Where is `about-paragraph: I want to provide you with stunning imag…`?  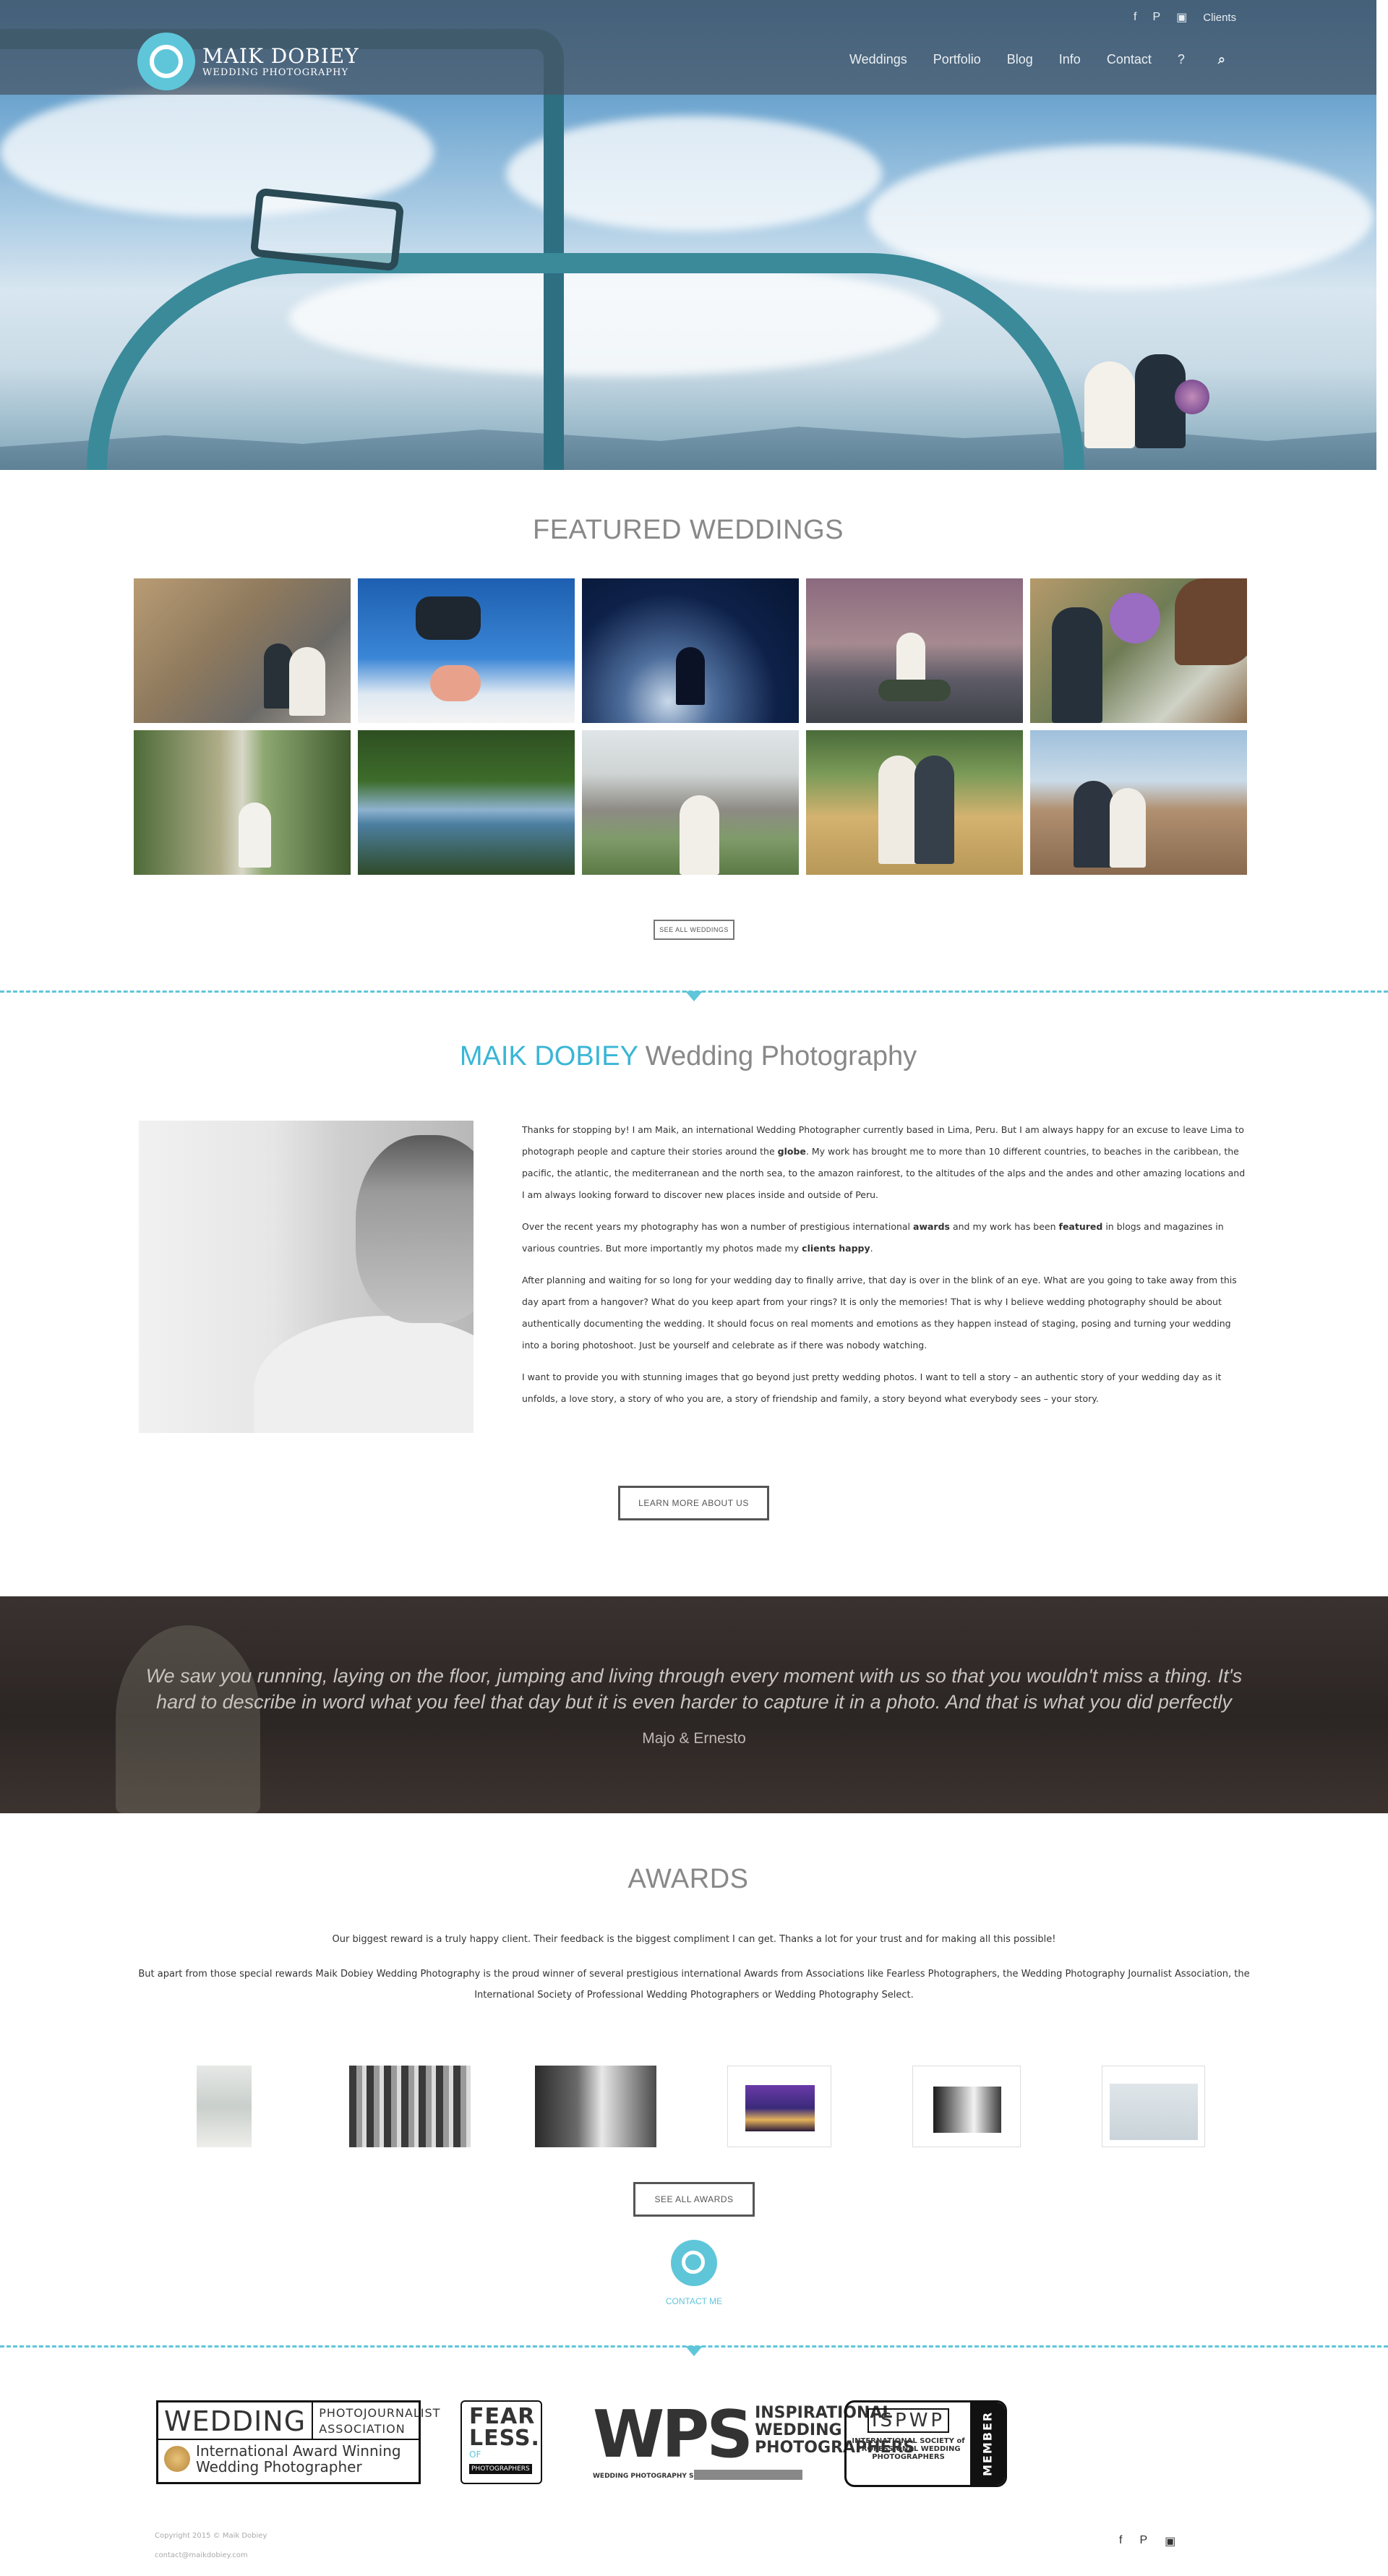
about-paragraph: I want to provide you with stunning imag… is located at coordinates (872, 1388).